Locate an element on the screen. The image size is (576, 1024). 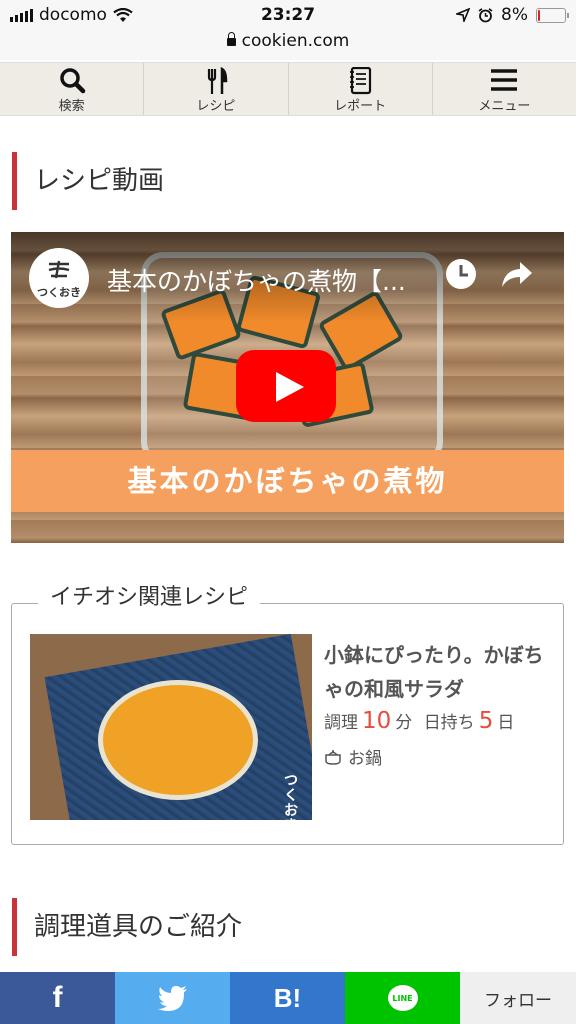
nav-label: レポート is located at coordinates (360, 106).